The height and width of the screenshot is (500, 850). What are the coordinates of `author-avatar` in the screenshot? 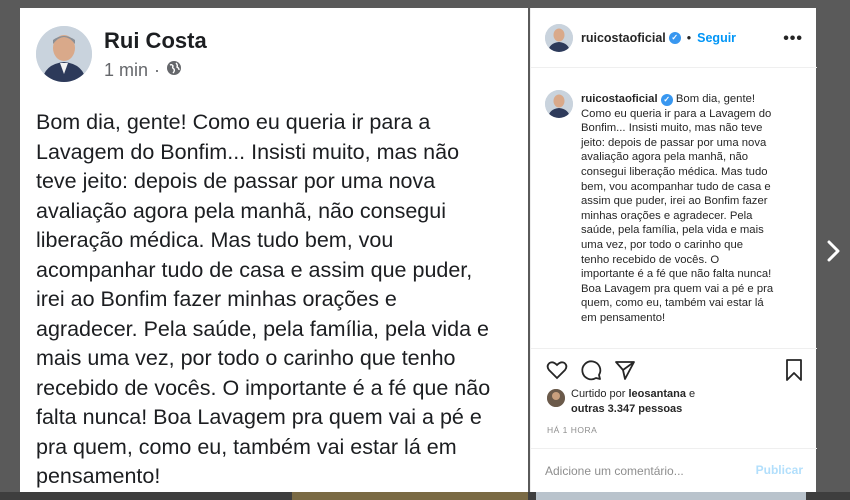 It's located at (64, 54).